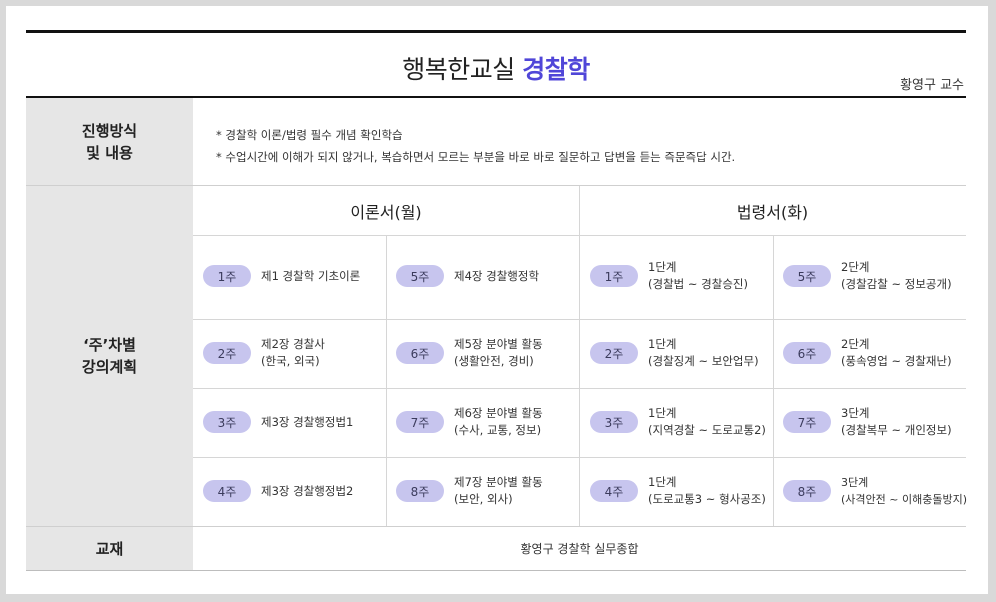 This screenshot has height=602, width=996. Describe the element at coordinates (674, 353) in the screenshot. I see `law-week-cell: 2주 1단계 (경찰징계 ~ 보안업무)` at that location.